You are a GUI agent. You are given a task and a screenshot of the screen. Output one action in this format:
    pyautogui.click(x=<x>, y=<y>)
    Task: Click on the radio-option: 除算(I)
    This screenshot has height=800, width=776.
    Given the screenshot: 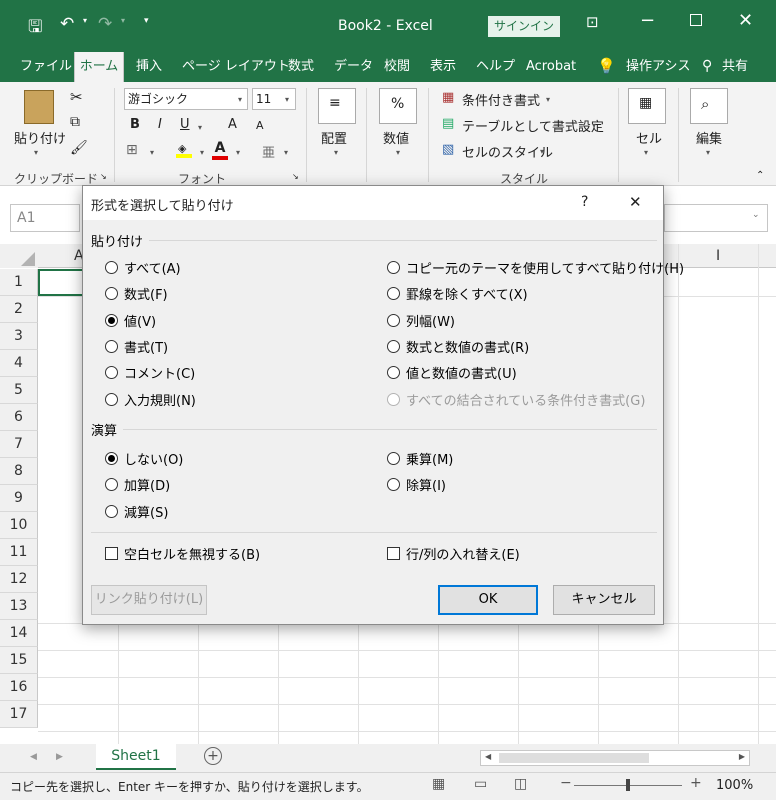 What is the action you would take?
    pyautogui.click(x=416, y=484)
    